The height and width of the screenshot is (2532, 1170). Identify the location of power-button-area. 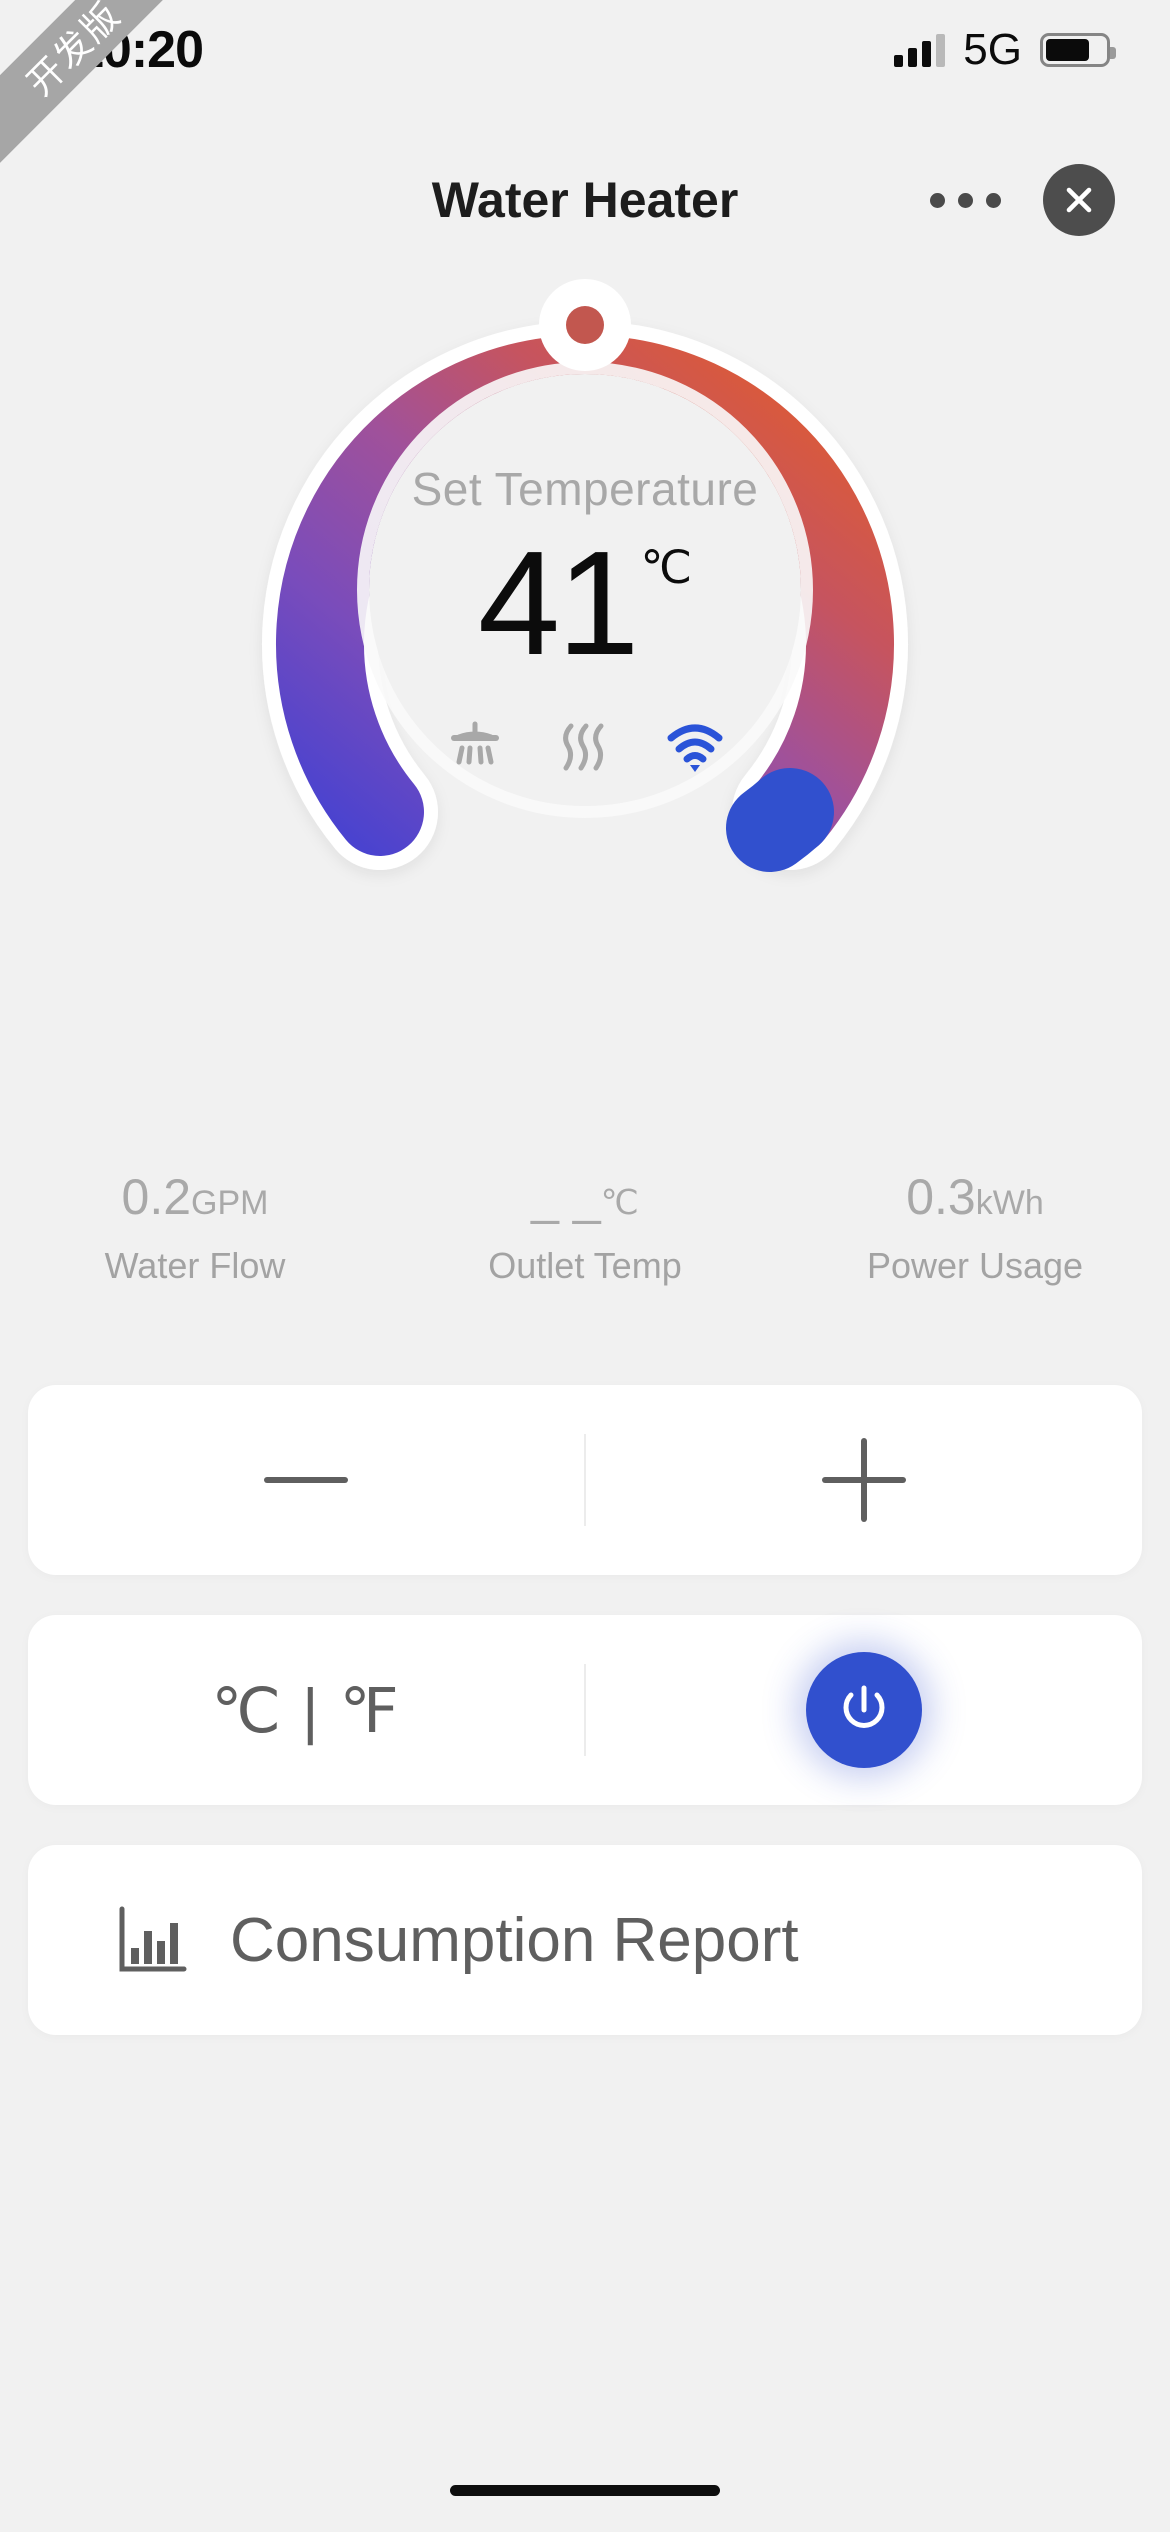
(864, 1710).